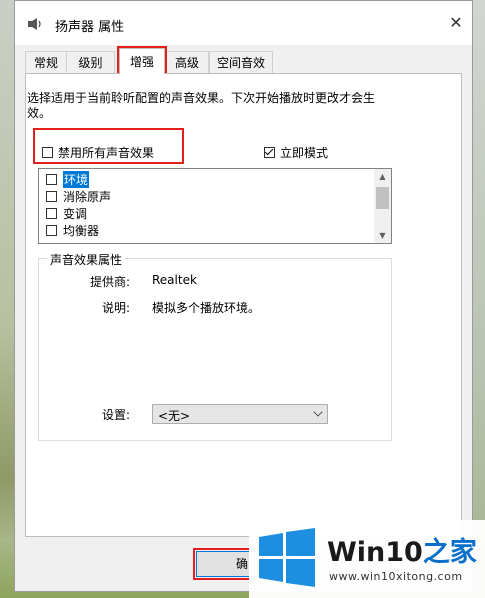 This screenshot has width=485, height=598. What do you see at coordinates (115, 308) in the screenshot?
I see `effect-description-label: 说明:` at bounding box center [115, 308].